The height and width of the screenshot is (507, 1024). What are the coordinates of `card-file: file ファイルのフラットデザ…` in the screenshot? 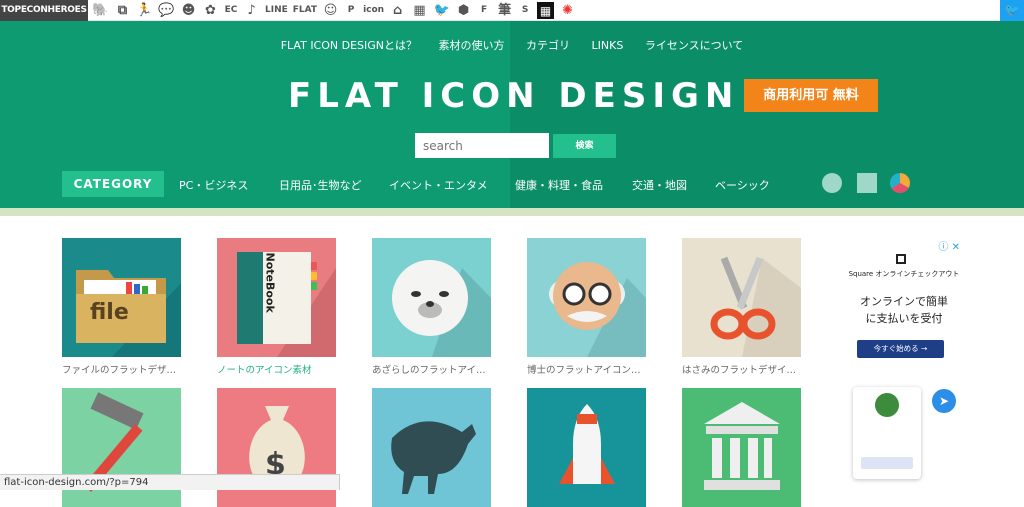 It's located at (121, 307).